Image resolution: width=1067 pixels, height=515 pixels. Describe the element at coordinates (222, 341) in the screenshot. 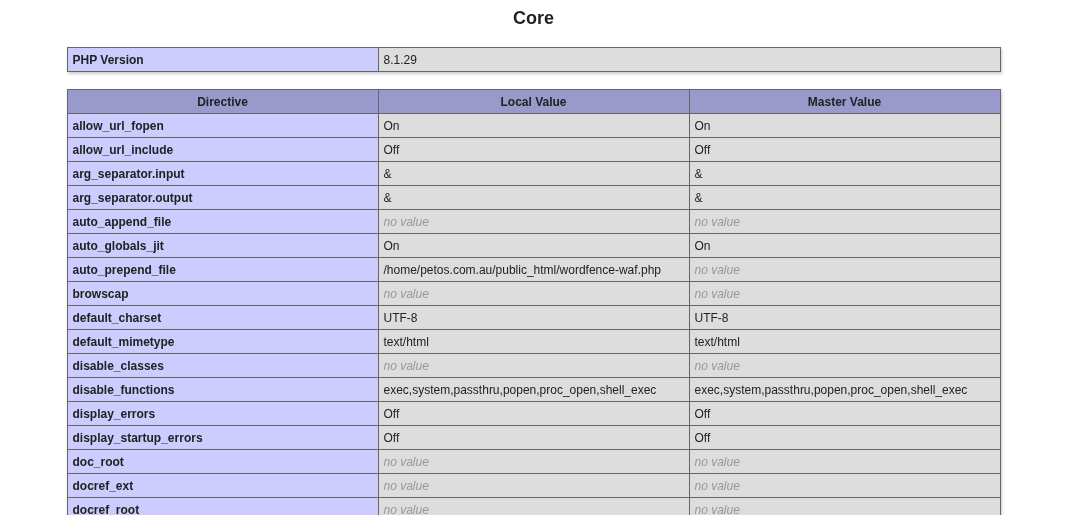

I see `row-label: default_mimetype` at that location.